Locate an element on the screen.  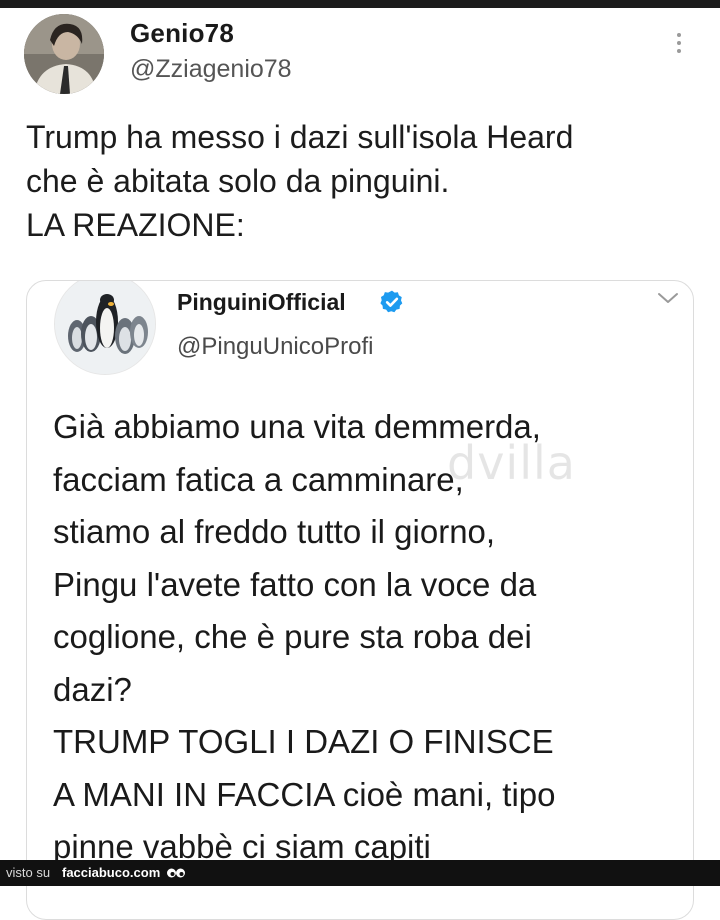
eyes-icon is located at coordinates (176, 873).